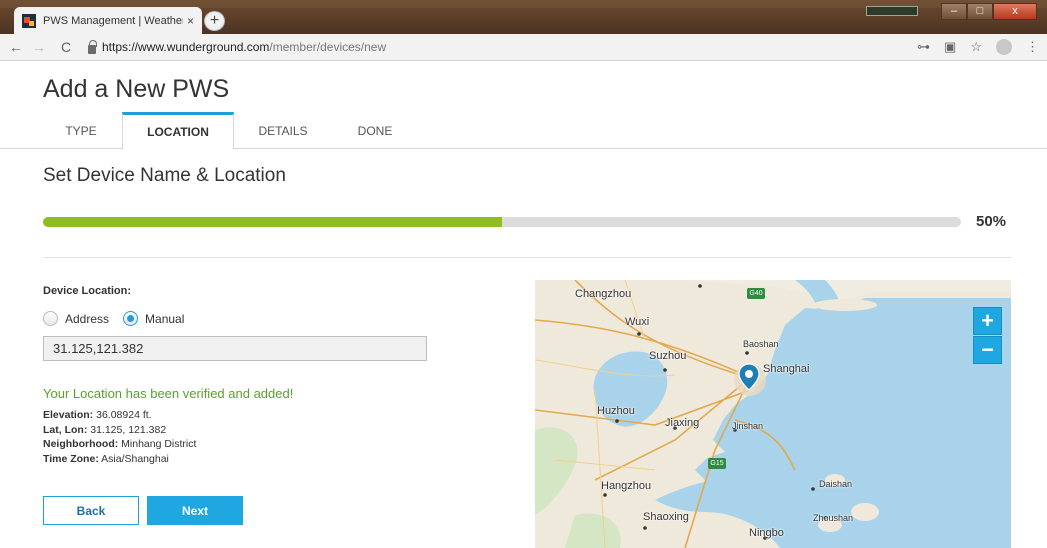 This screenshot has width=1047, height=548. I want to click on latlon-row: Lat, Lon: 31.125, 121.382, so click(119, 430).